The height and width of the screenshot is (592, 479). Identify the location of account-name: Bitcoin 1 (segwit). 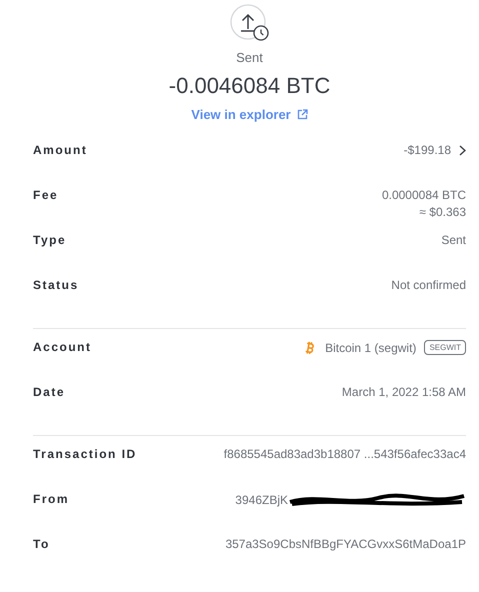
(370, 347).